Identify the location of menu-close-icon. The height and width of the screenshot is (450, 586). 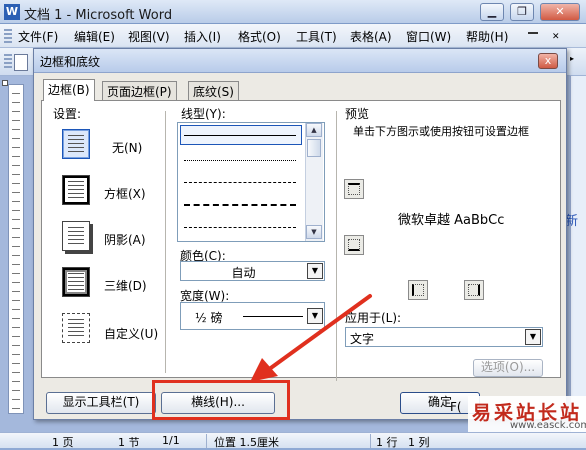
(533, 36).